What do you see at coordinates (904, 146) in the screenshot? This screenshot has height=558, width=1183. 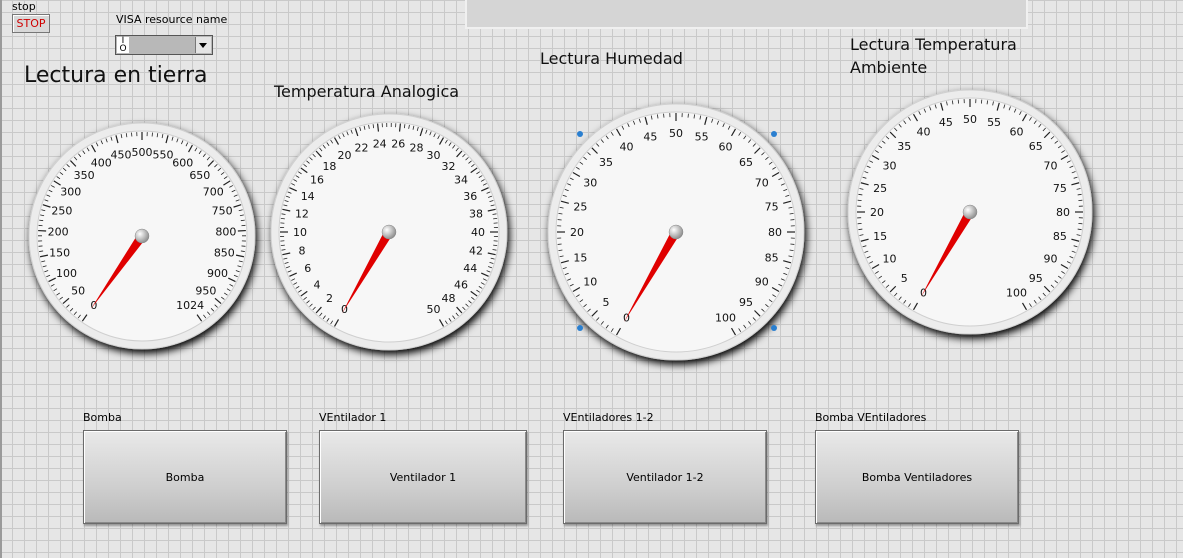 I see `gauge-tick-label: 35` at bounding box center [904, 146].